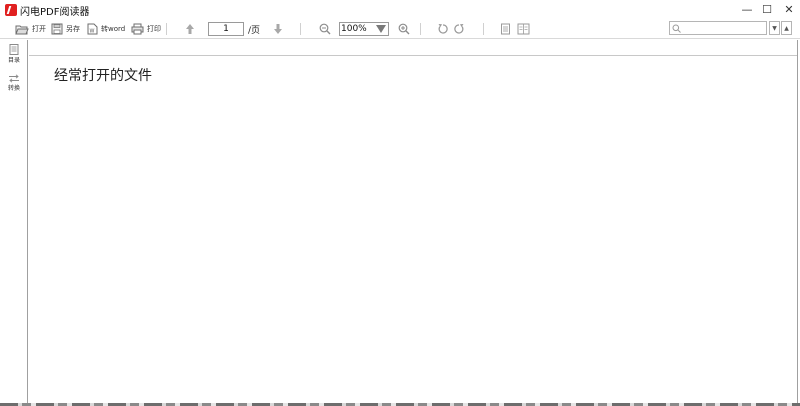 Image resolution: width=800 pixels, height=406 pixels. What do you see at coordinates (22, 29) in the screenshot?
I see `folder-open-icon` at bounding box center [22, 29].